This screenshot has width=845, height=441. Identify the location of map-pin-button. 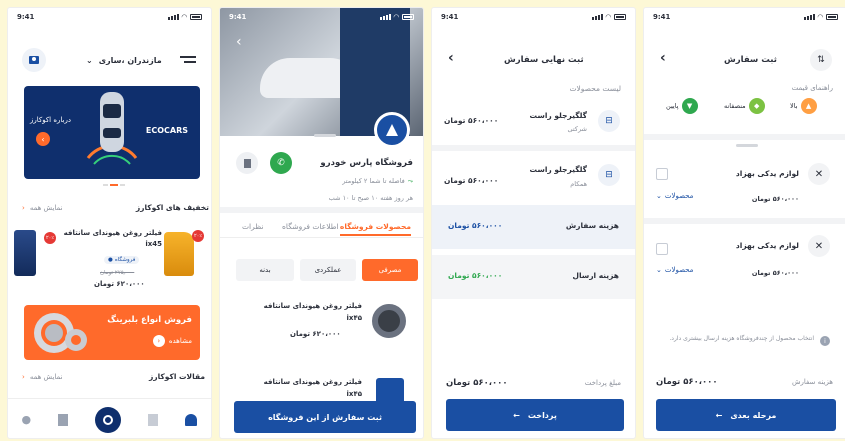
(34, 60).